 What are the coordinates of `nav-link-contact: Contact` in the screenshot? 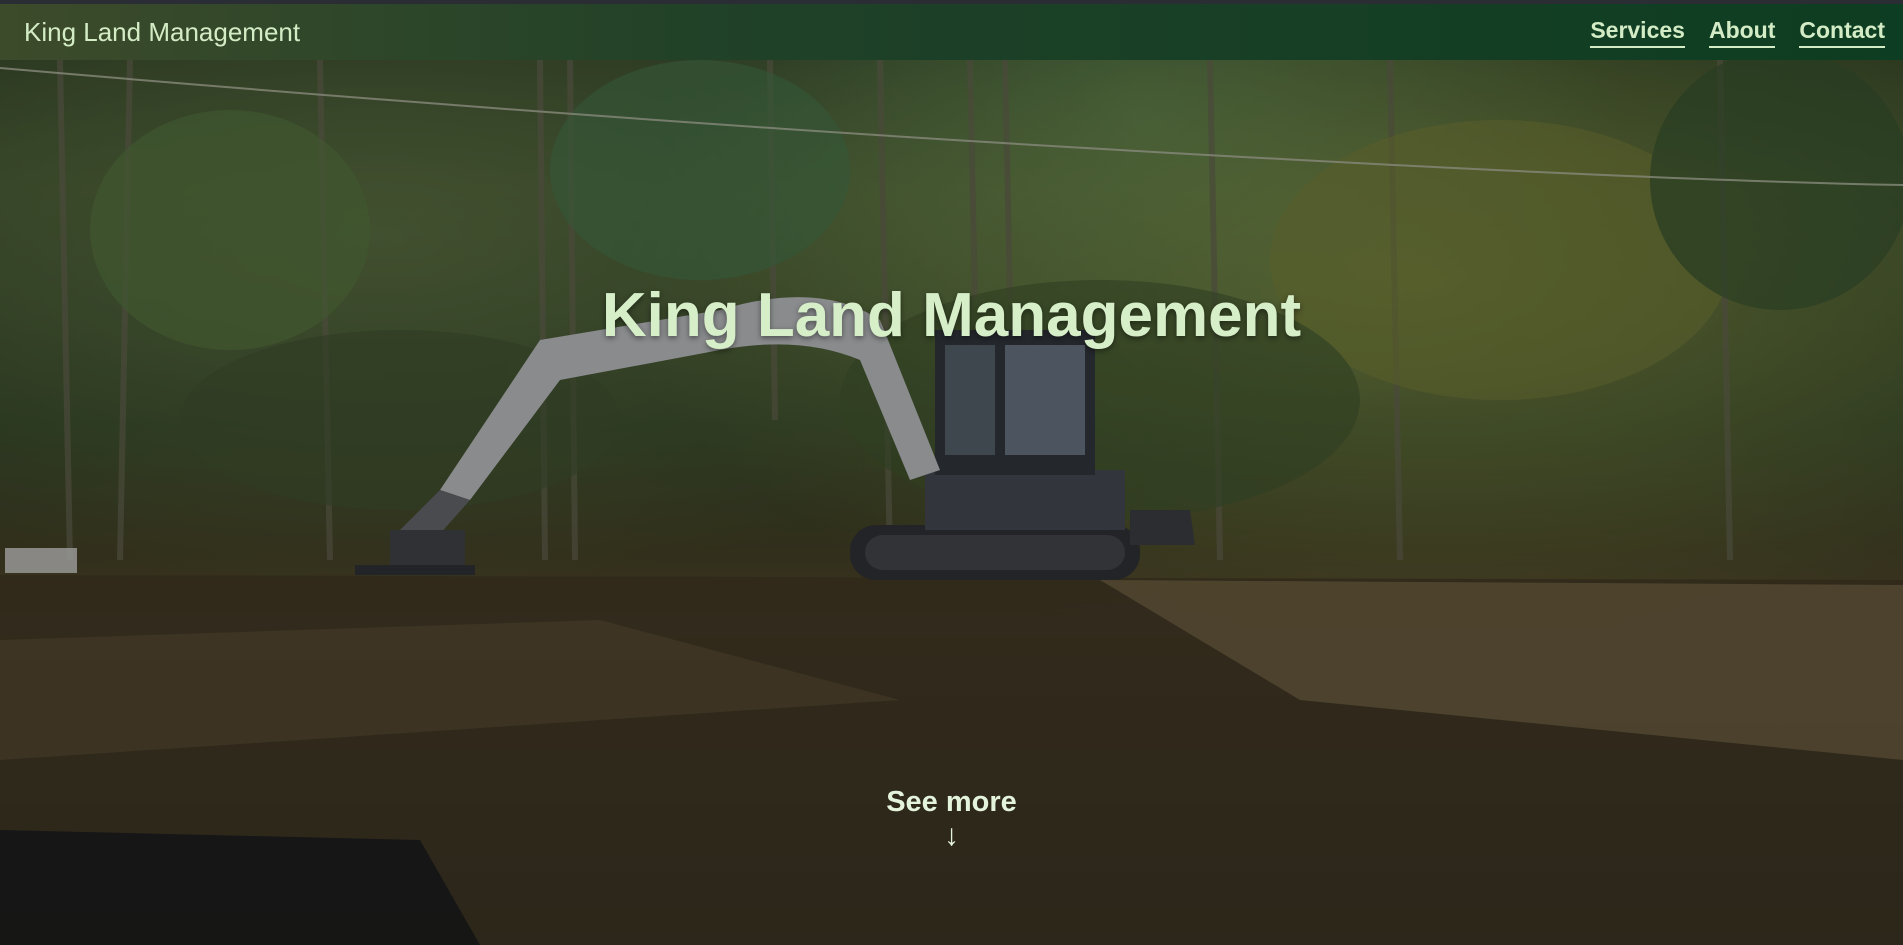 It's located at (1842, 32).